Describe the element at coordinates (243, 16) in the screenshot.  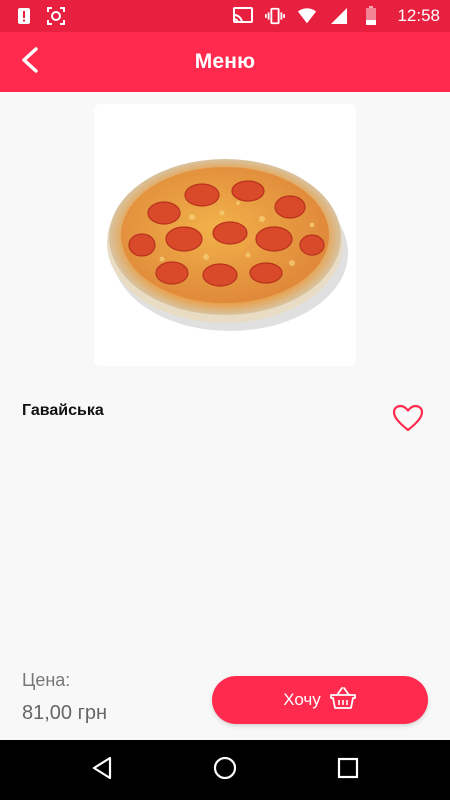
I see `cast-icon` at that location.